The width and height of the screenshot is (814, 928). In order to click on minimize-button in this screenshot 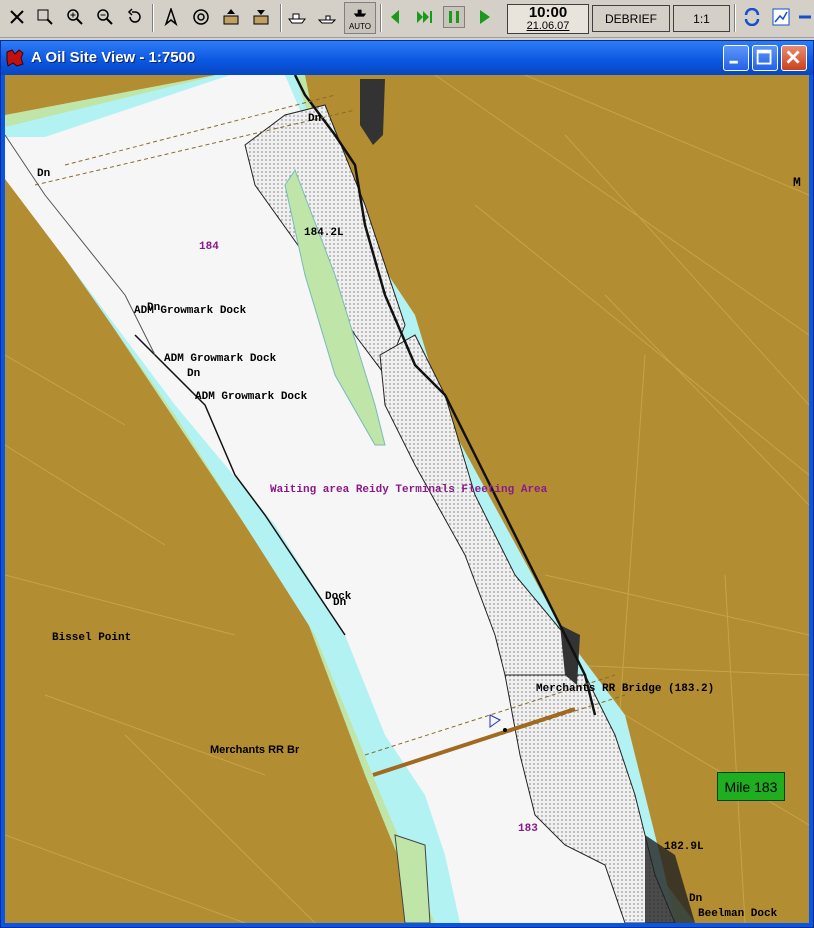, I will do `click(736, 58)`.